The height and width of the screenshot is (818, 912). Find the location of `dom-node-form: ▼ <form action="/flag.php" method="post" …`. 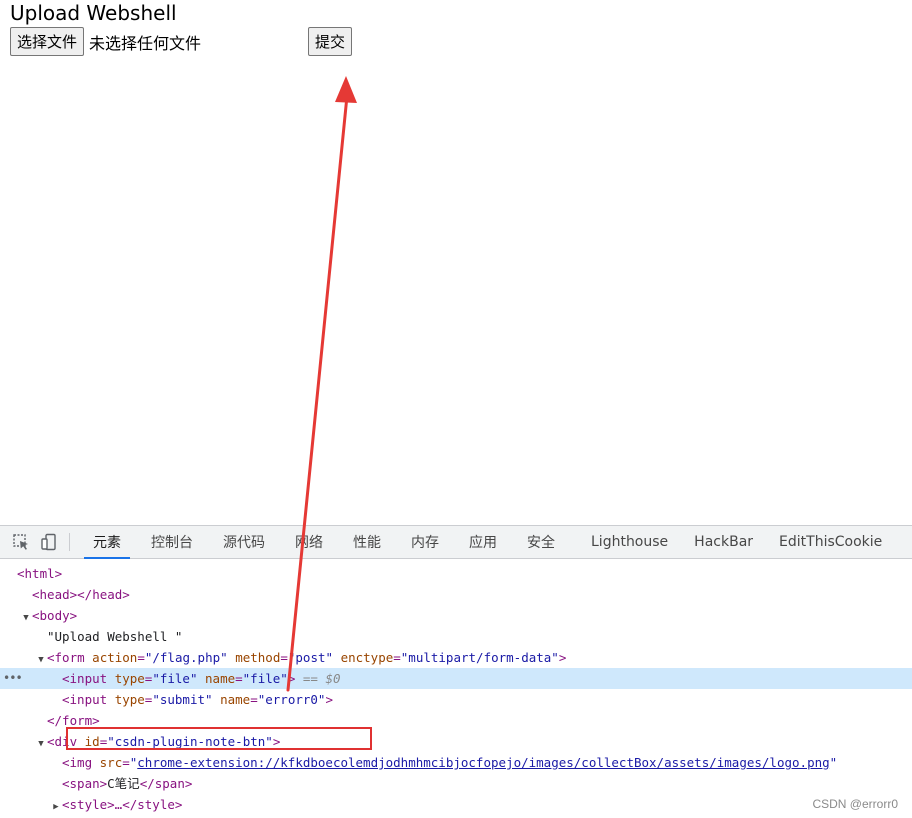

dom-node-form: ▼ <form action="/flag.php" method="post" … is located at coordinates (456, 657).